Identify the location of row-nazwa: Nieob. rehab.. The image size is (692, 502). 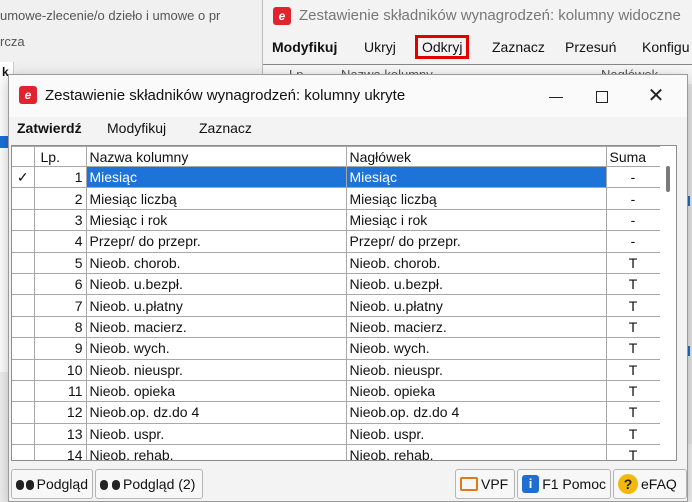
(216, 452).